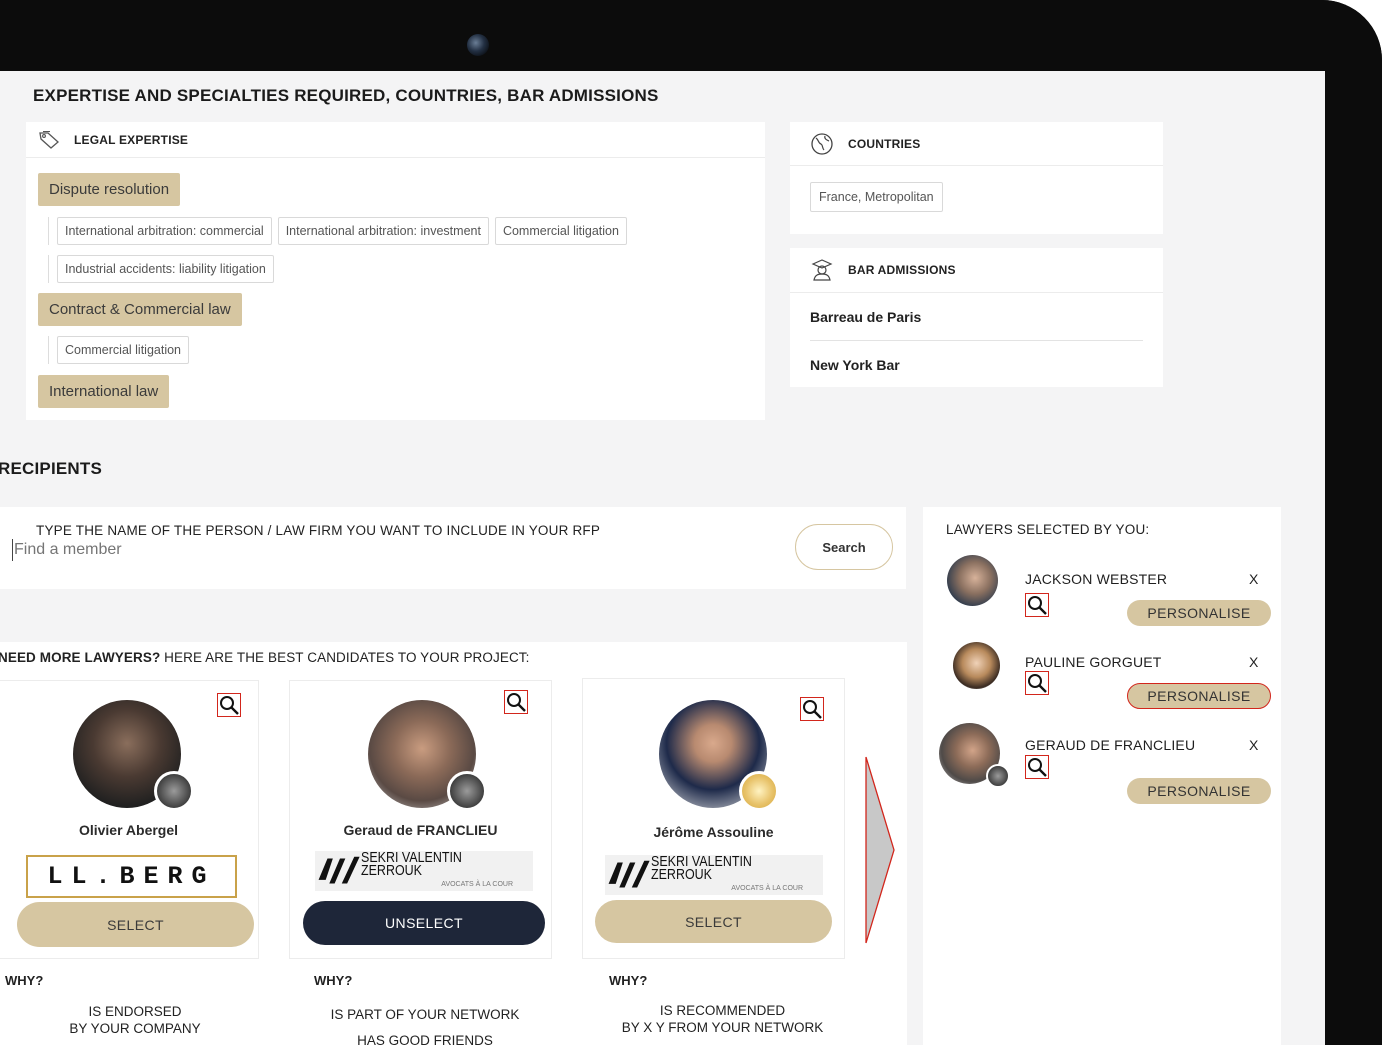  Describe the element at coordinates (135, 1020) in the screenshot. I see `why-reason: IS ENDORSED BY YOUR COMPANY` at that location.